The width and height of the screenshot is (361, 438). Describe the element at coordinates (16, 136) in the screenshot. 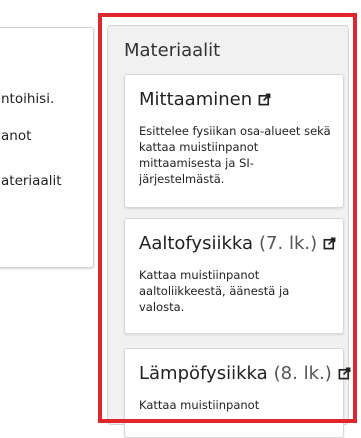

I see `left-card-text: anot` at that location.